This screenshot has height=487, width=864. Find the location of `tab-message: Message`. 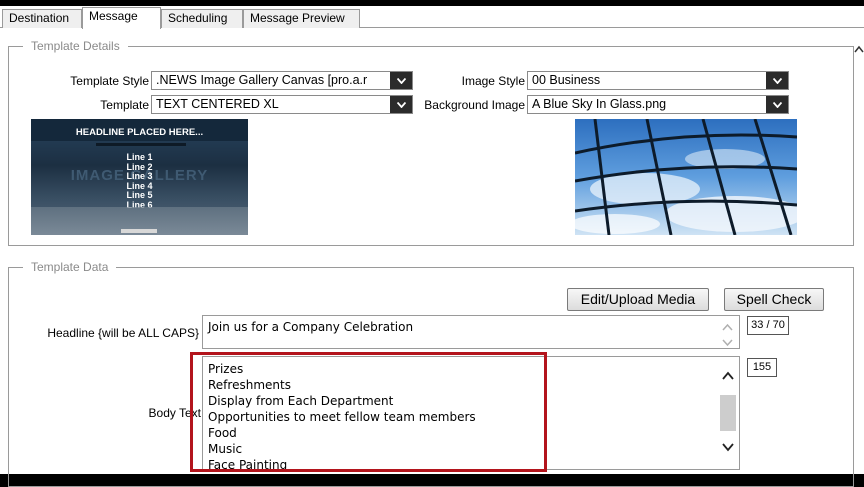

tab-message: Message is located at coordinates (121, 18).